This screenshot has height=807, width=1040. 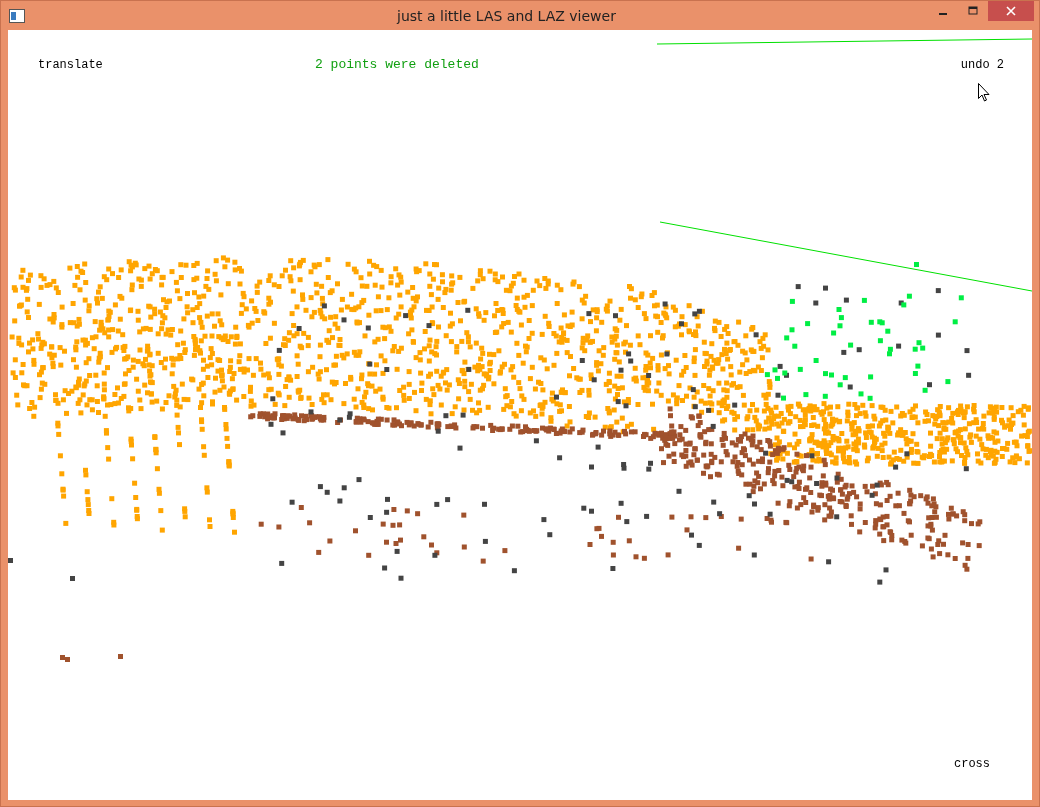 I want to click on status-message: 2 points were deleted, so click(x=397, y=64).